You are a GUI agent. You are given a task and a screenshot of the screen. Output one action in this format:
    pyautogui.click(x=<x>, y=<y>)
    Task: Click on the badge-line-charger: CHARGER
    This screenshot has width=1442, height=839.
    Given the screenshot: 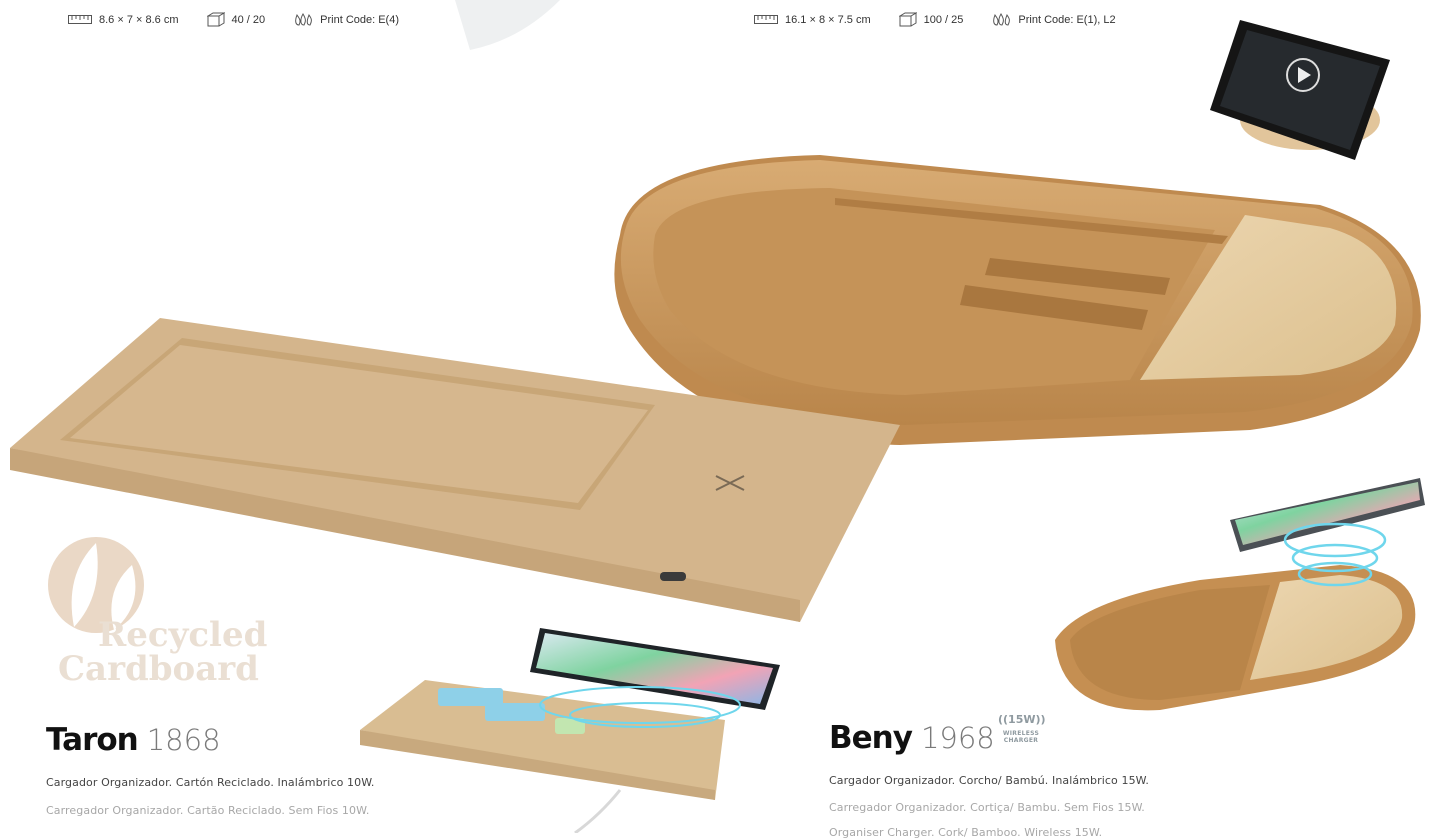 What is the action you would take?
    pyautogui.click(x=1021, y=740)
    